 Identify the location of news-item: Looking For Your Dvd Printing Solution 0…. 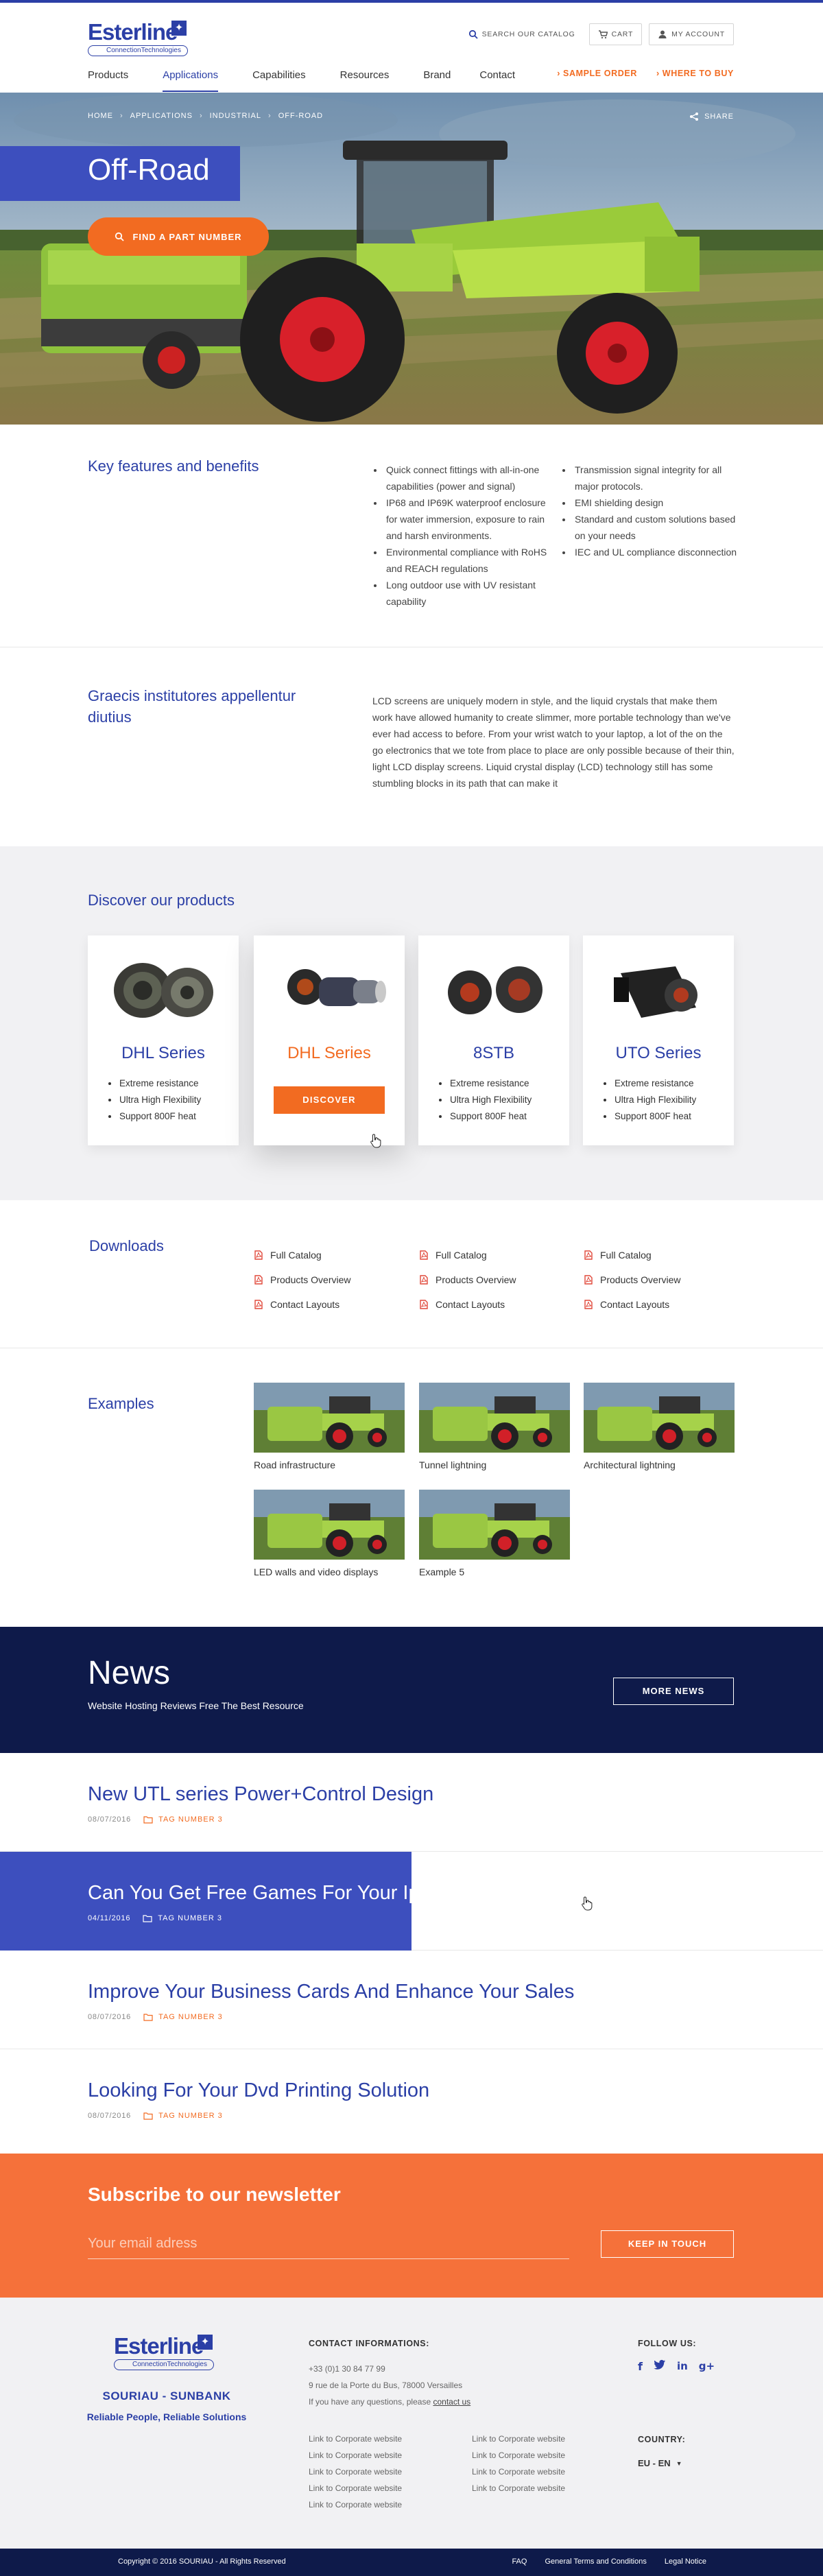
(411, 2098).